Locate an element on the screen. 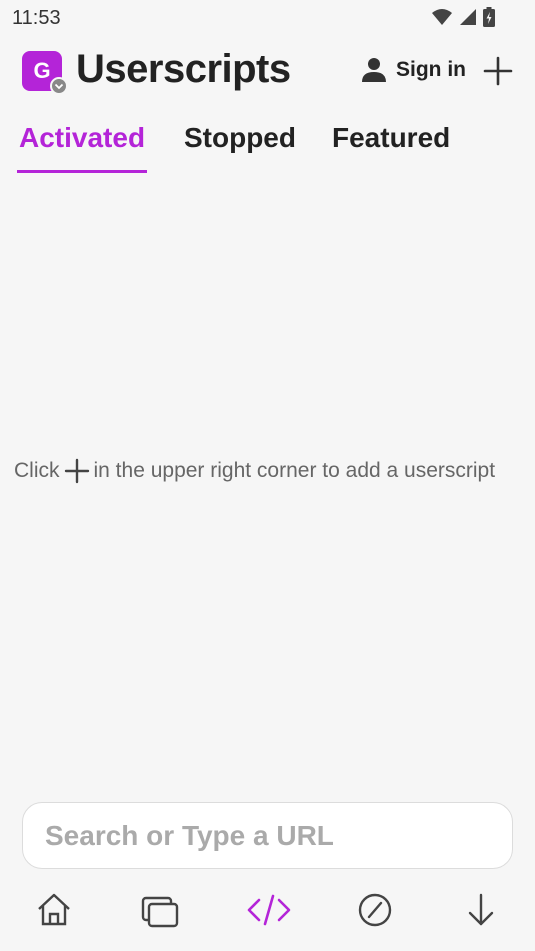 The width and height of the screenshot is (535, 951). sign-in-label: Sign in is located at coordinates (431, 69).